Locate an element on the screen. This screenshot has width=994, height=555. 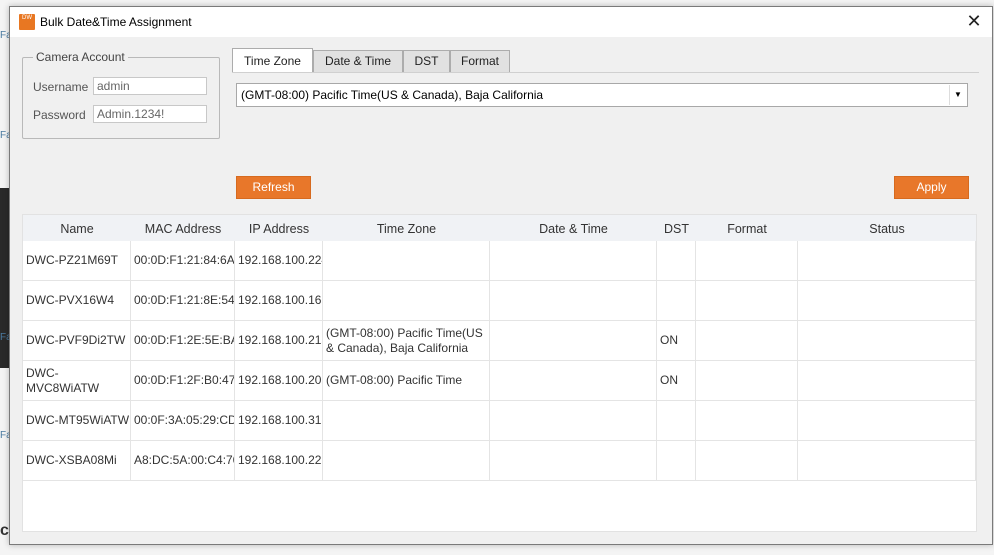
username-label: Username is located at coordinates (61, 87).